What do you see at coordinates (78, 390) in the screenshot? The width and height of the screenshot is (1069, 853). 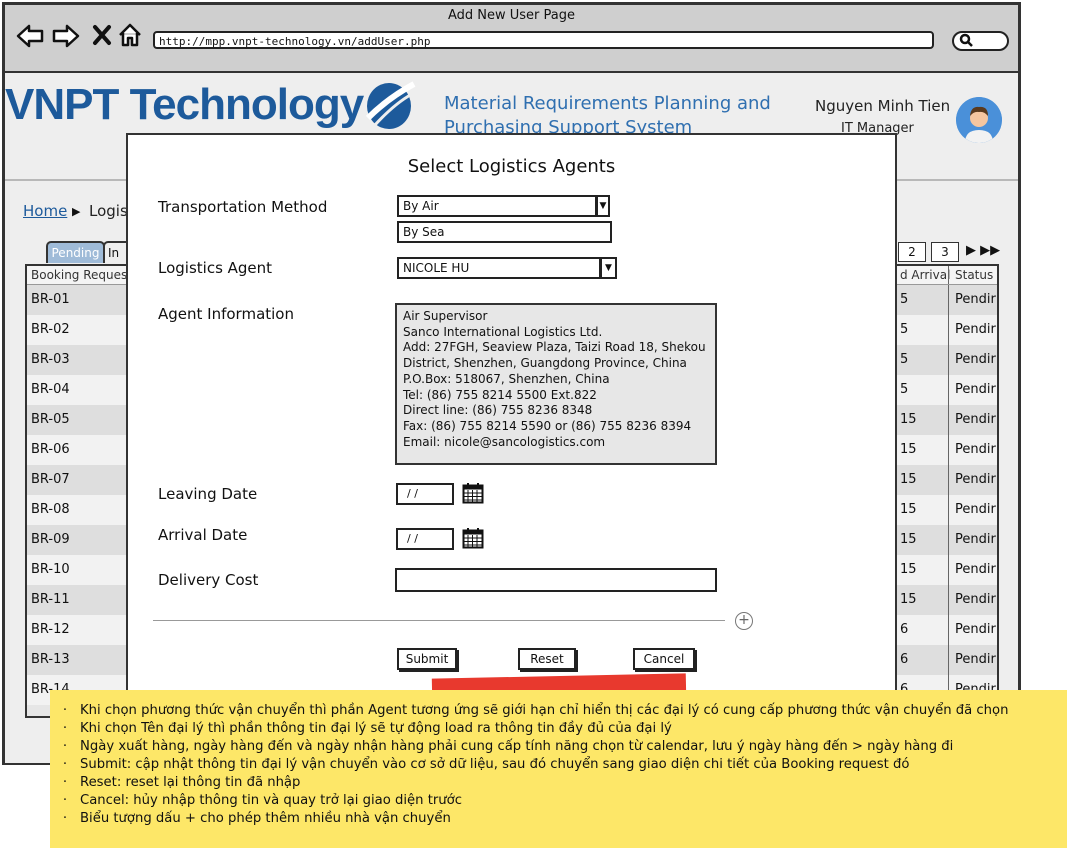 I see `table-row: BR-04` at bounding box center [78, 390].